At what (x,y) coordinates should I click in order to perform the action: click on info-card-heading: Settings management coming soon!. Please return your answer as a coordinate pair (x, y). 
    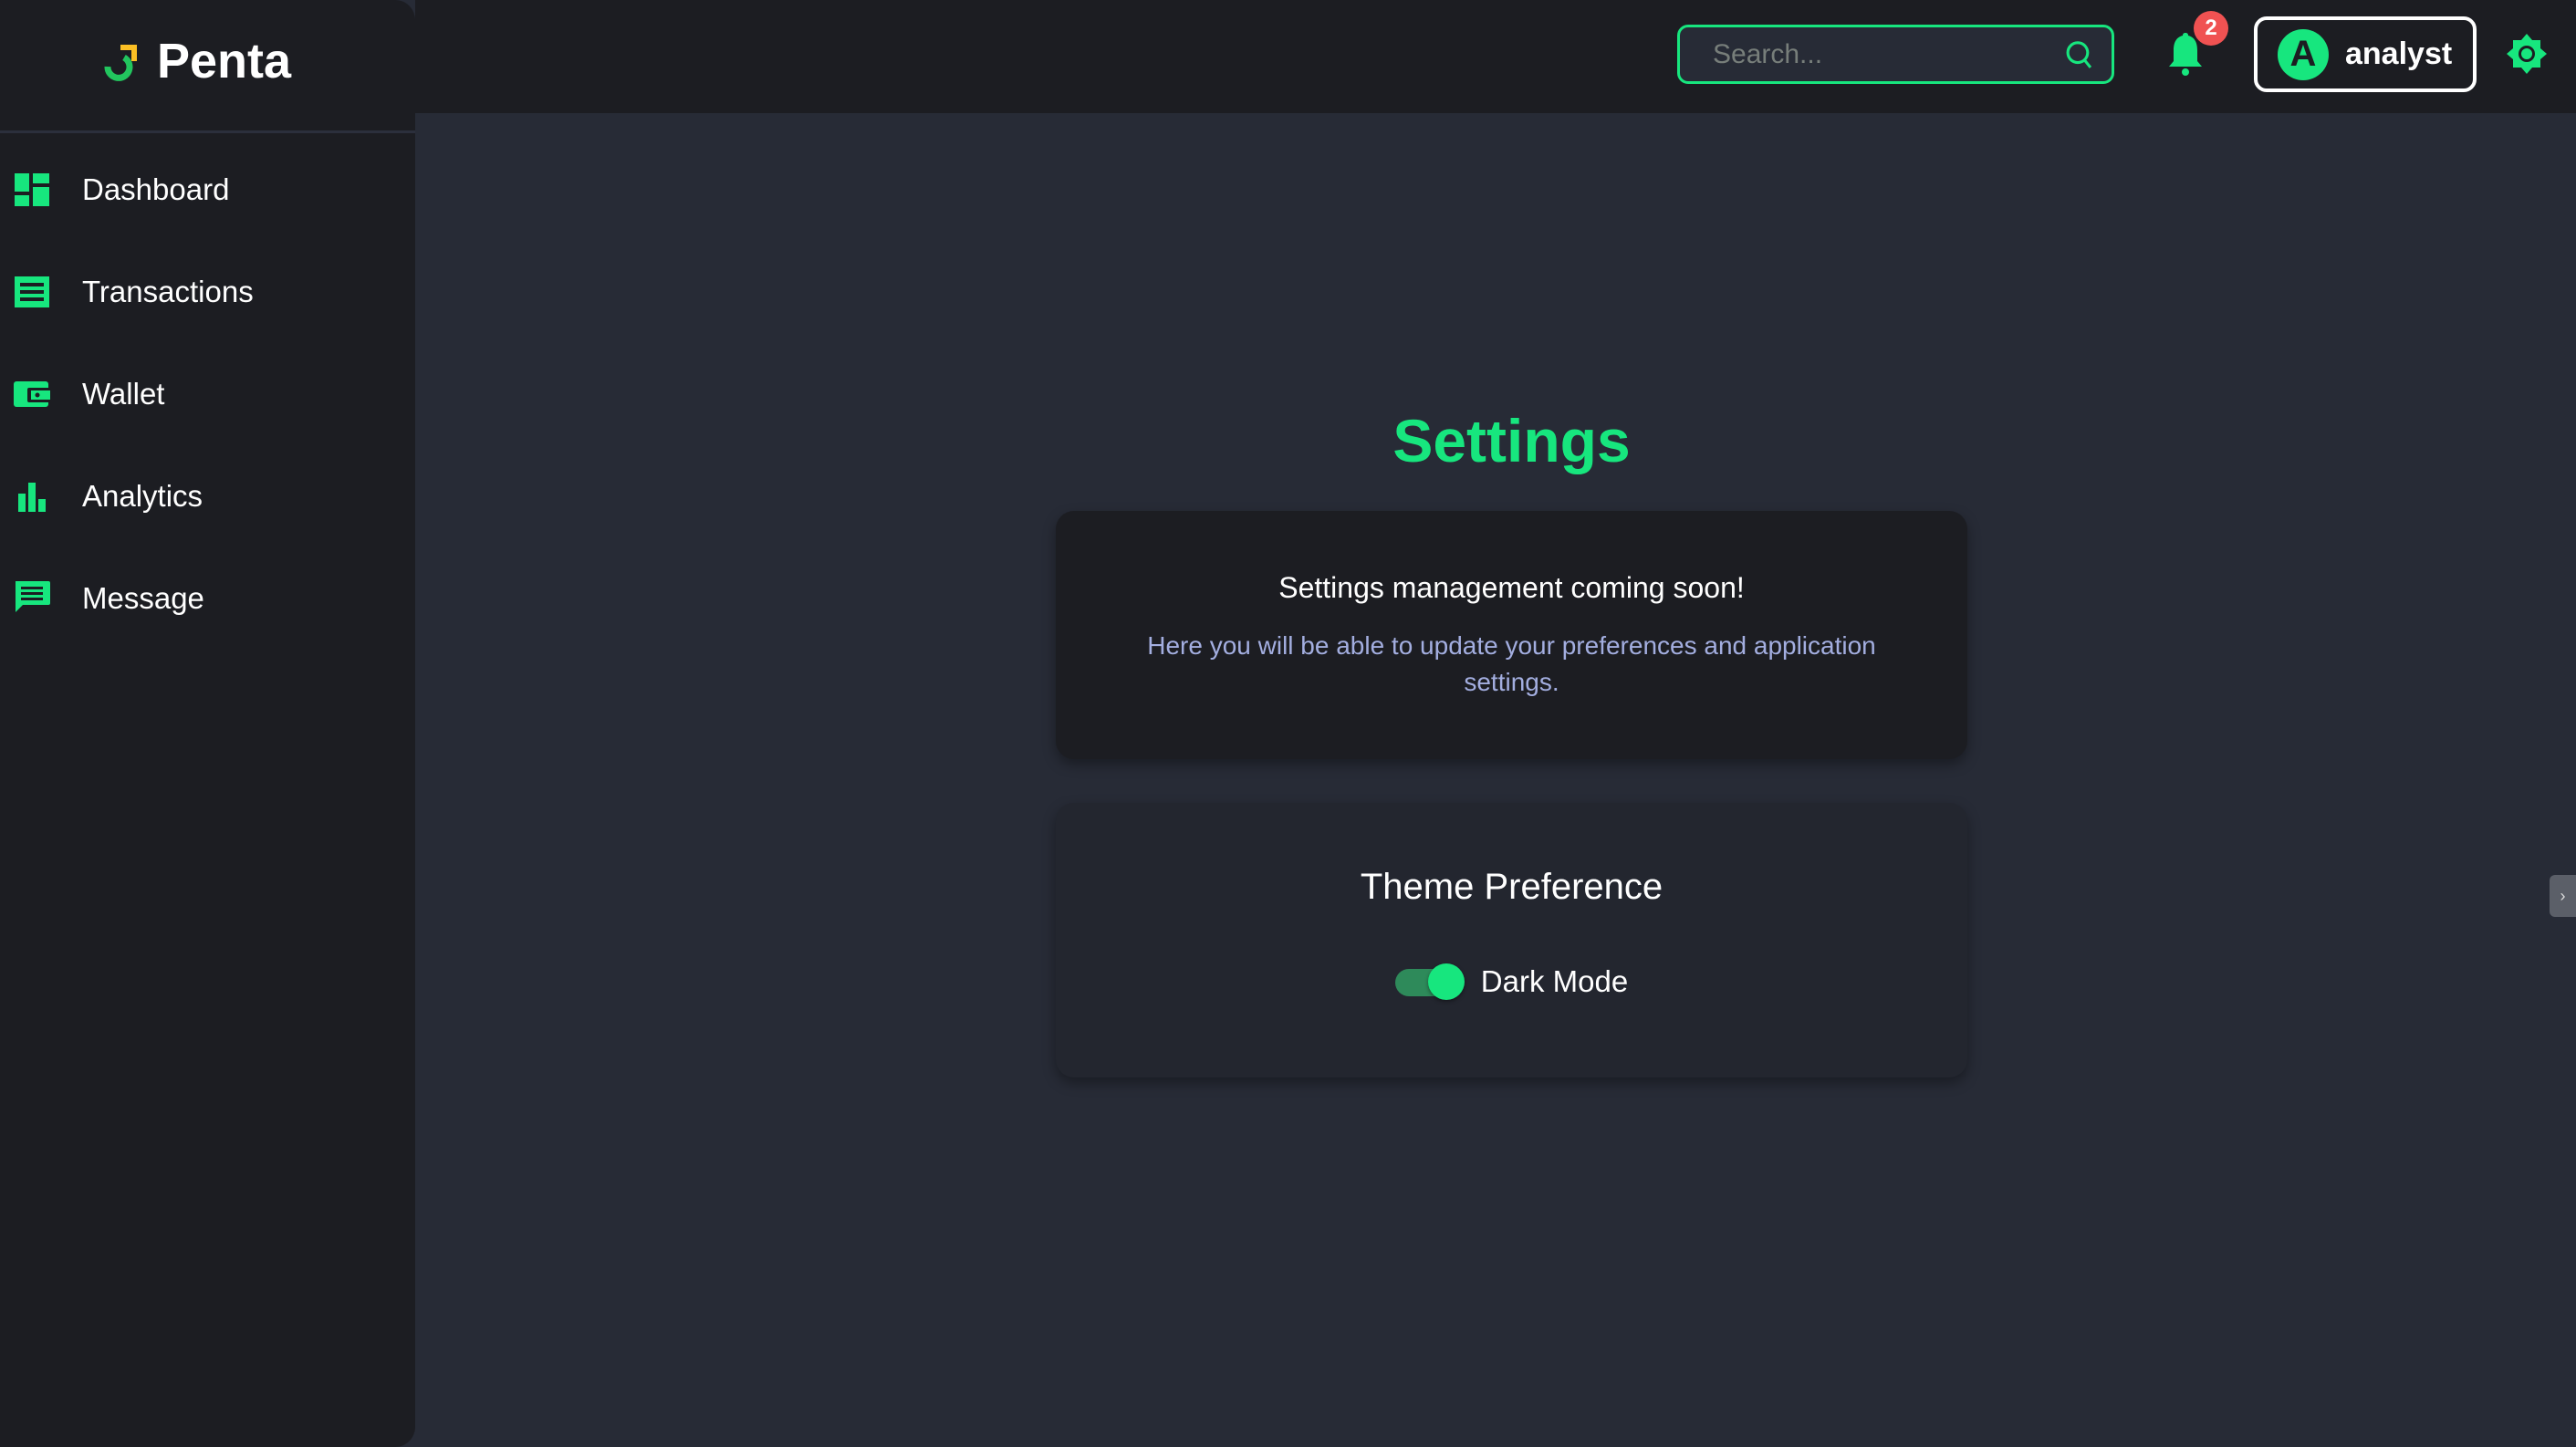
    Looking at the image, I should click on (1511, 587).